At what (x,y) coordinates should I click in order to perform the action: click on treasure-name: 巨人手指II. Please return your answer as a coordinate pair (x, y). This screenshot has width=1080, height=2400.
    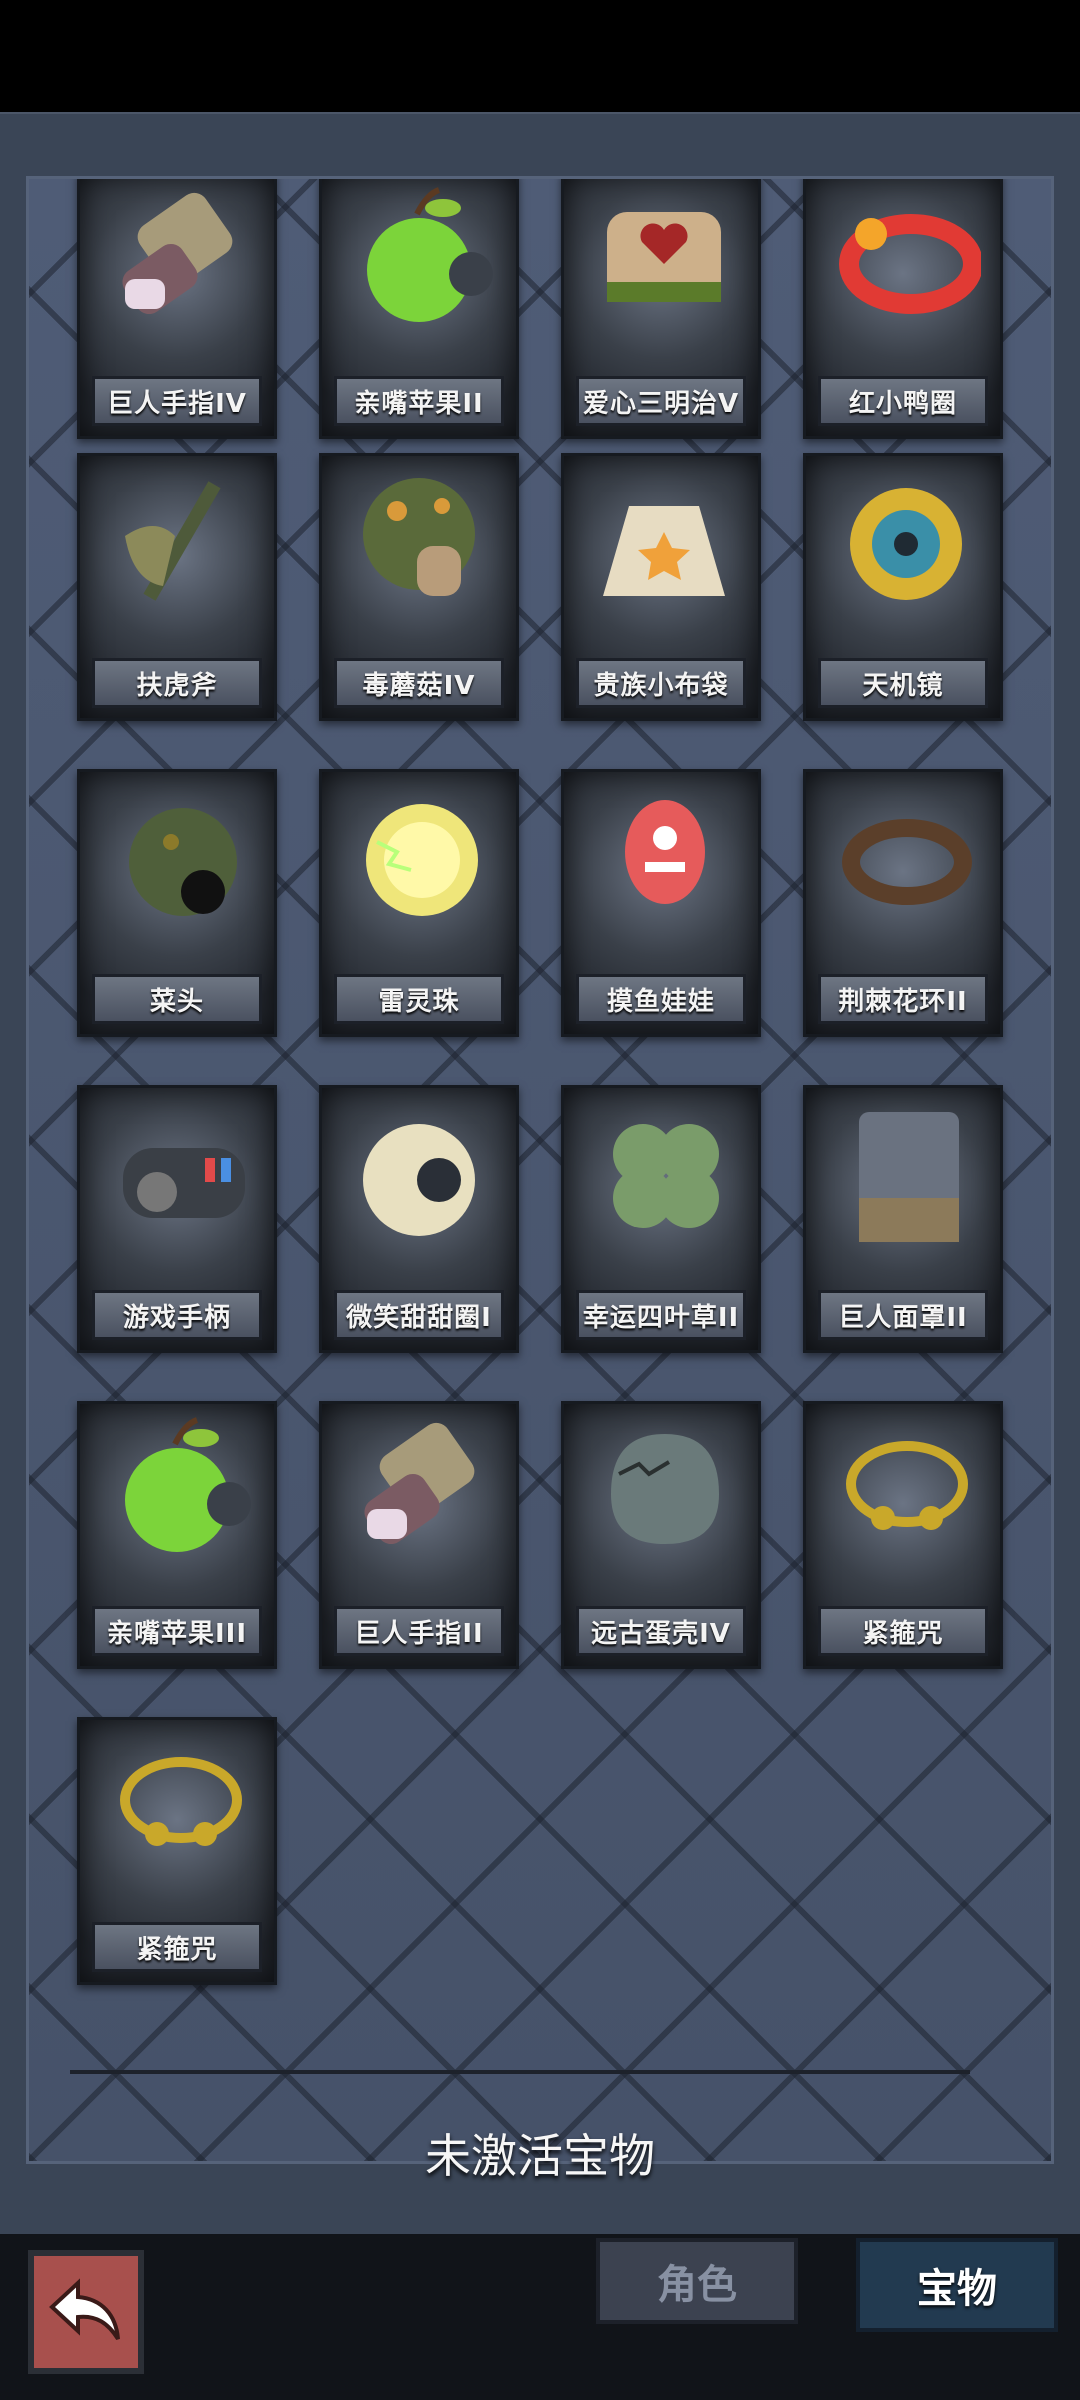
    Looking at the image, I should click on (419, 1631).